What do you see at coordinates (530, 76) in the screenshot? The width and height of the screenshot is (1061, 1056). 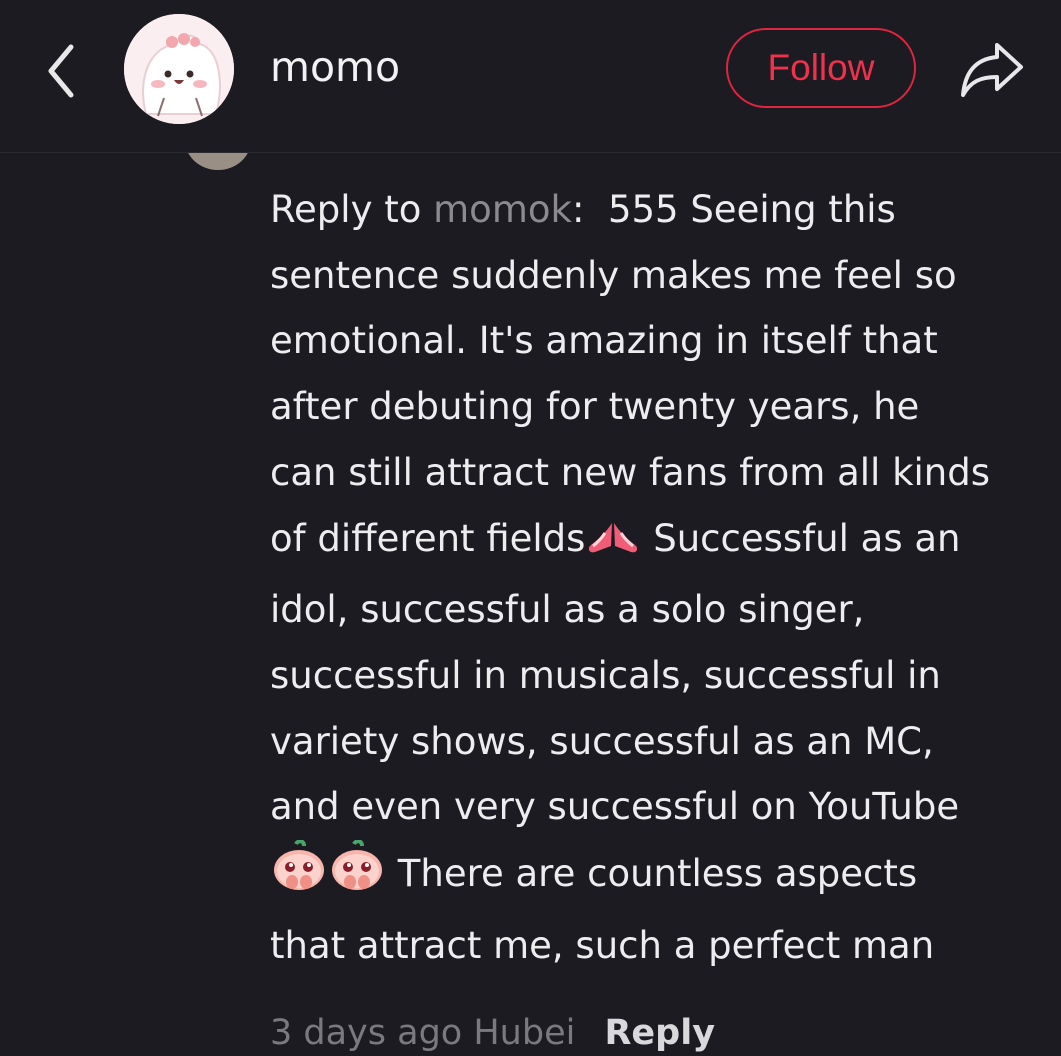 I see `top-bar: momo Follow` at bounding box center [530, 76].